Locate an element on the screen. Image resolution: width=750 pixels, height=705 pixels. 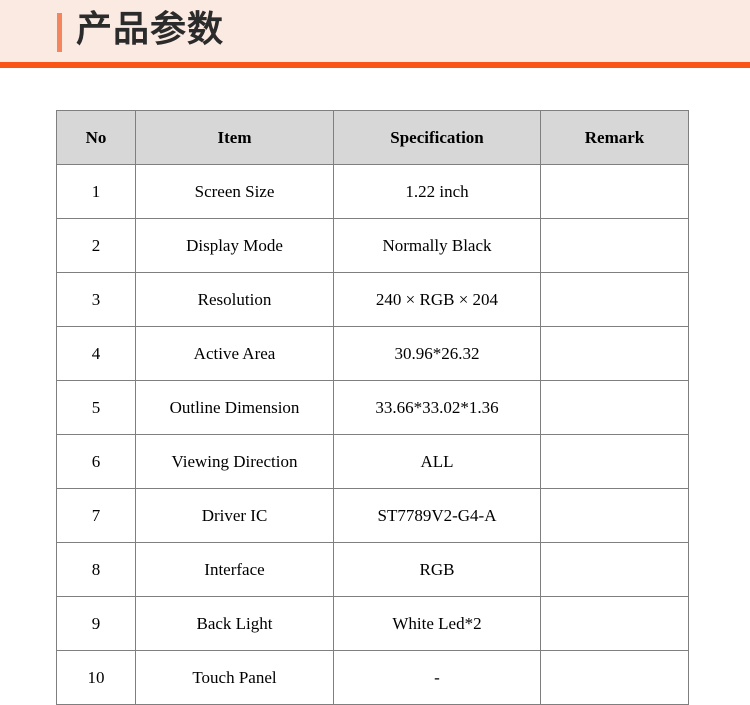
page-header: 产品参数 is located at coordinates (375, 34).